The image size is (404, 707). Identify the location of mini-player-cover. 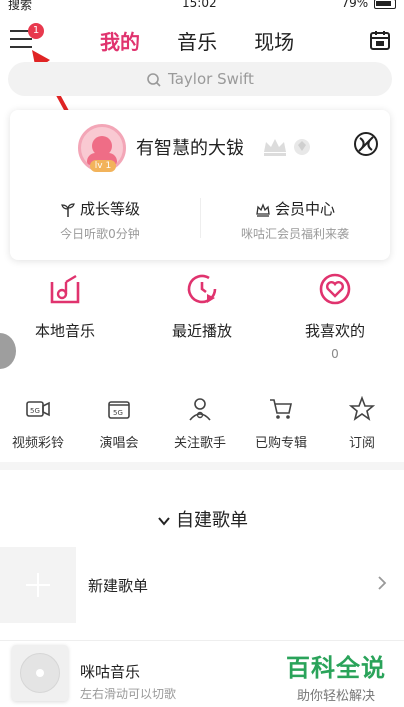
(40, 673).